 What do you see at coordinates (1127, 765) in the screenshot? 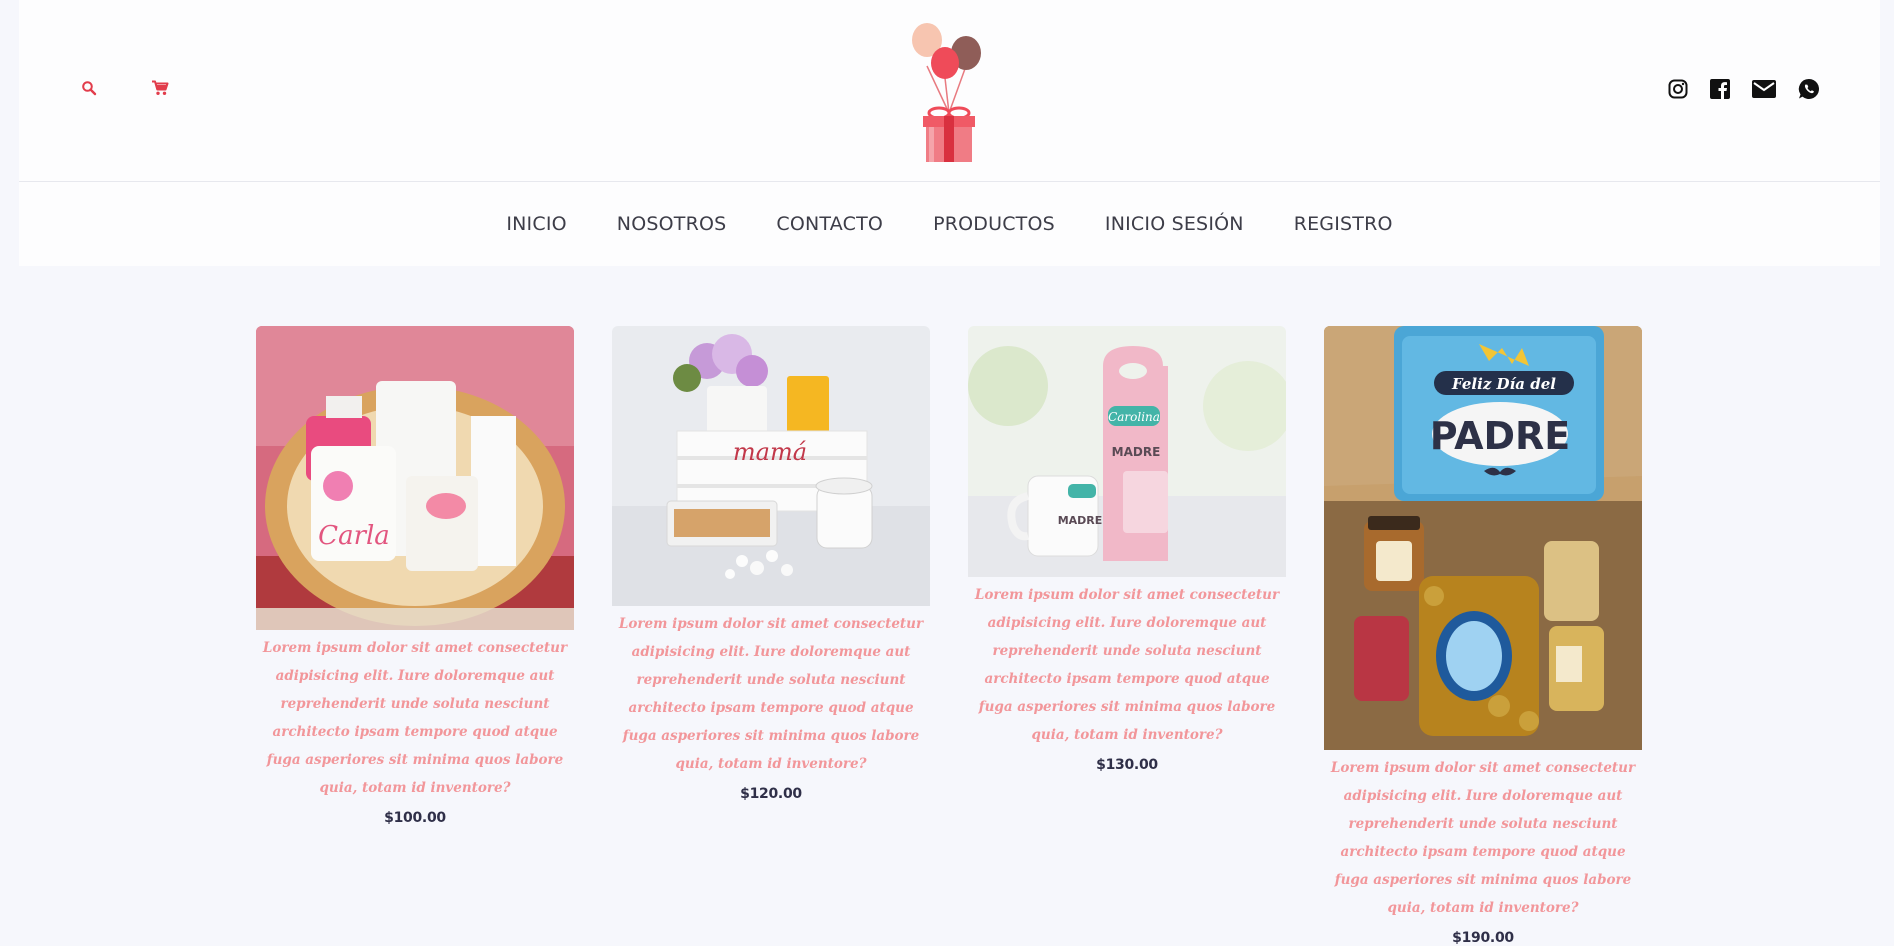
I see `product-price: $130.00` at bounding box center [1127, 765].